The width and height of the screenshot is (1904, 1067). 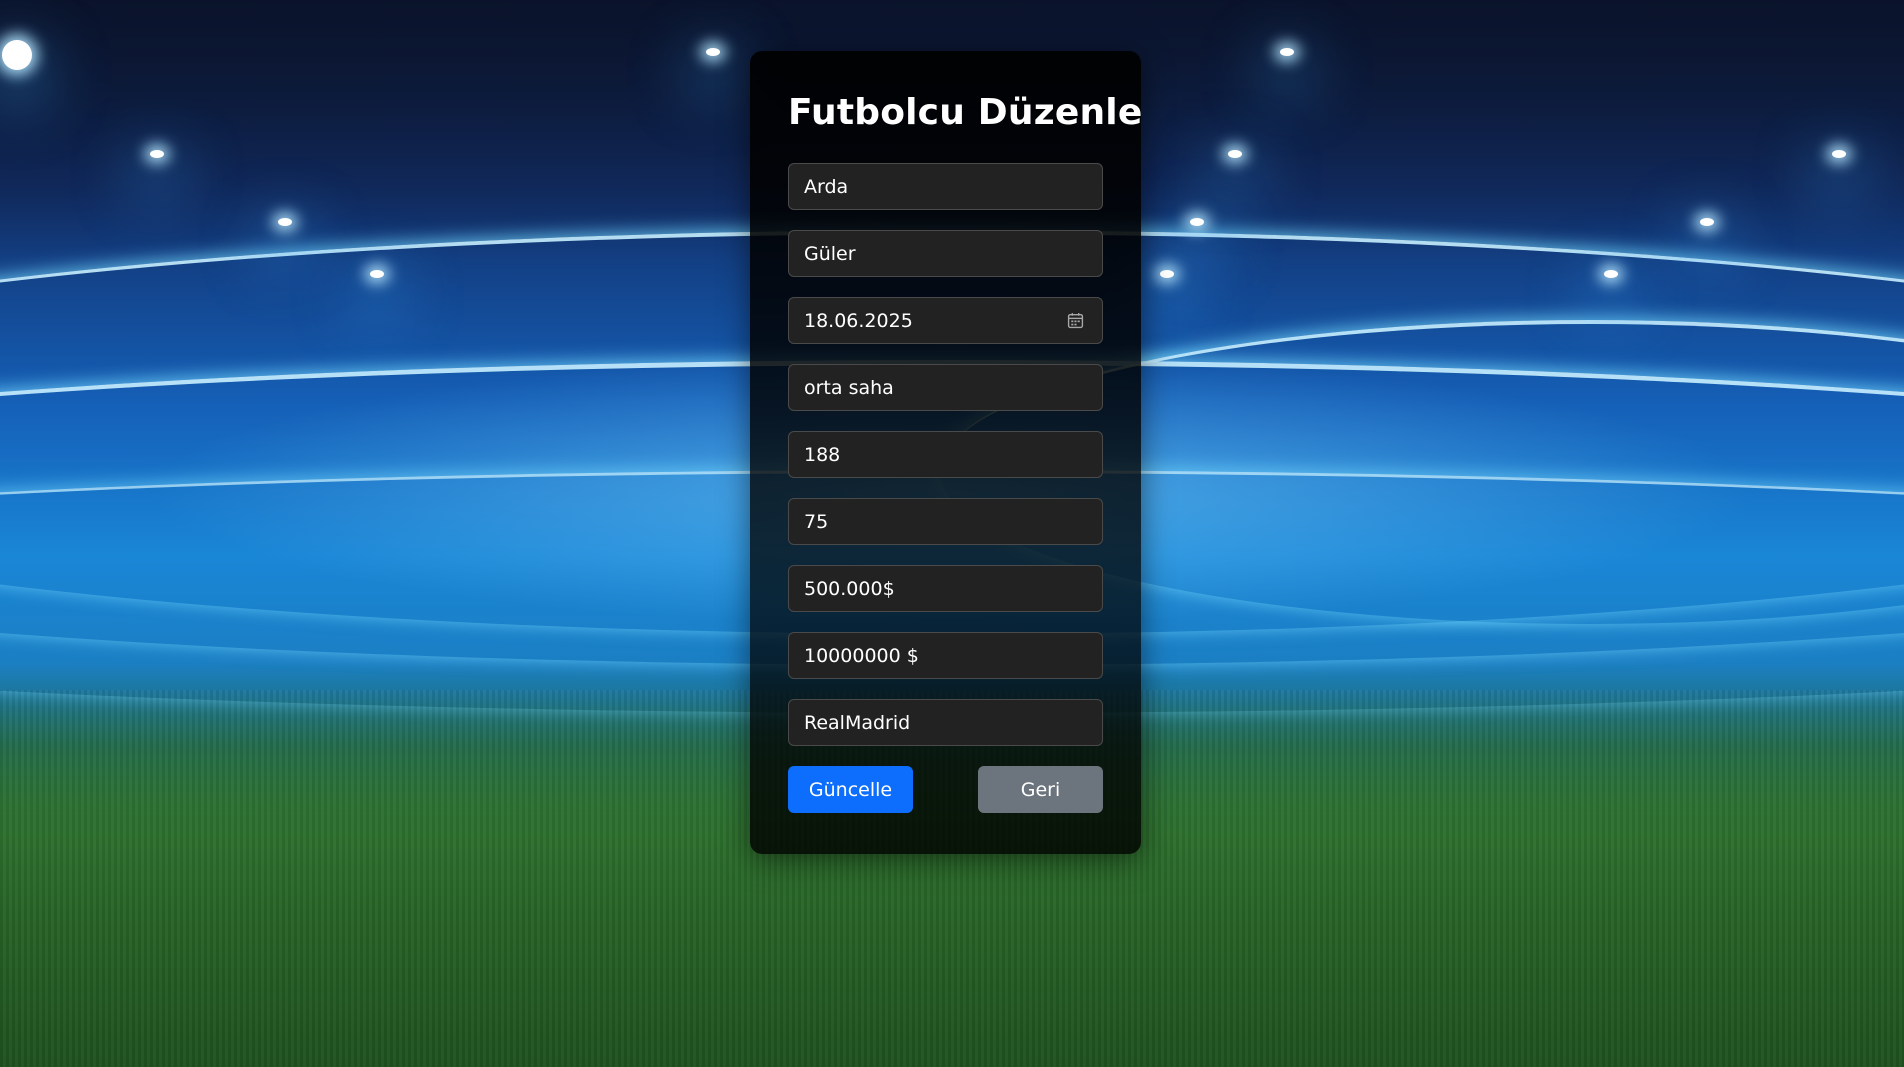 What do you see at coordinates (945, 789) in the screenshot?
I see `form-actions: Güncelle Geri` at bounding box center [945, 789].